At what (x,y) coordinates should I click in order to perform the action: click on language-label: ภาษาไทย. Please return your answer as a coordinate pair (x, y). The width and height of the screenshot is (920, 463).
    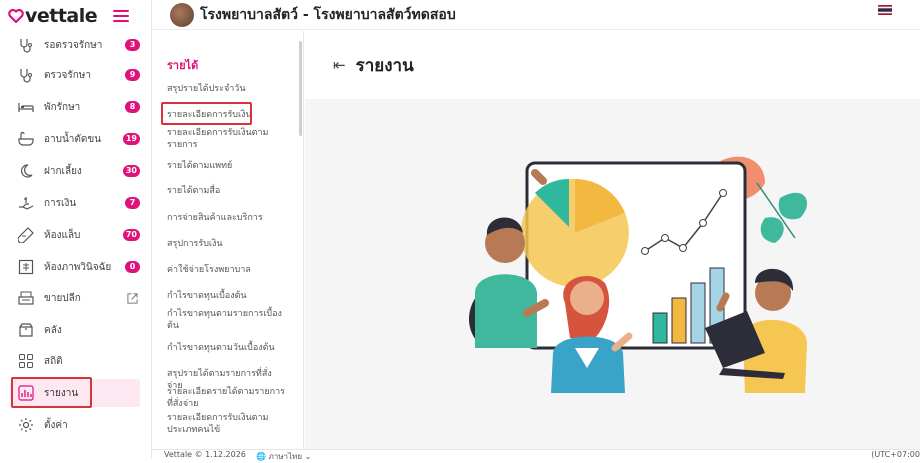
    Looking at the image, I should click on (285, 456).